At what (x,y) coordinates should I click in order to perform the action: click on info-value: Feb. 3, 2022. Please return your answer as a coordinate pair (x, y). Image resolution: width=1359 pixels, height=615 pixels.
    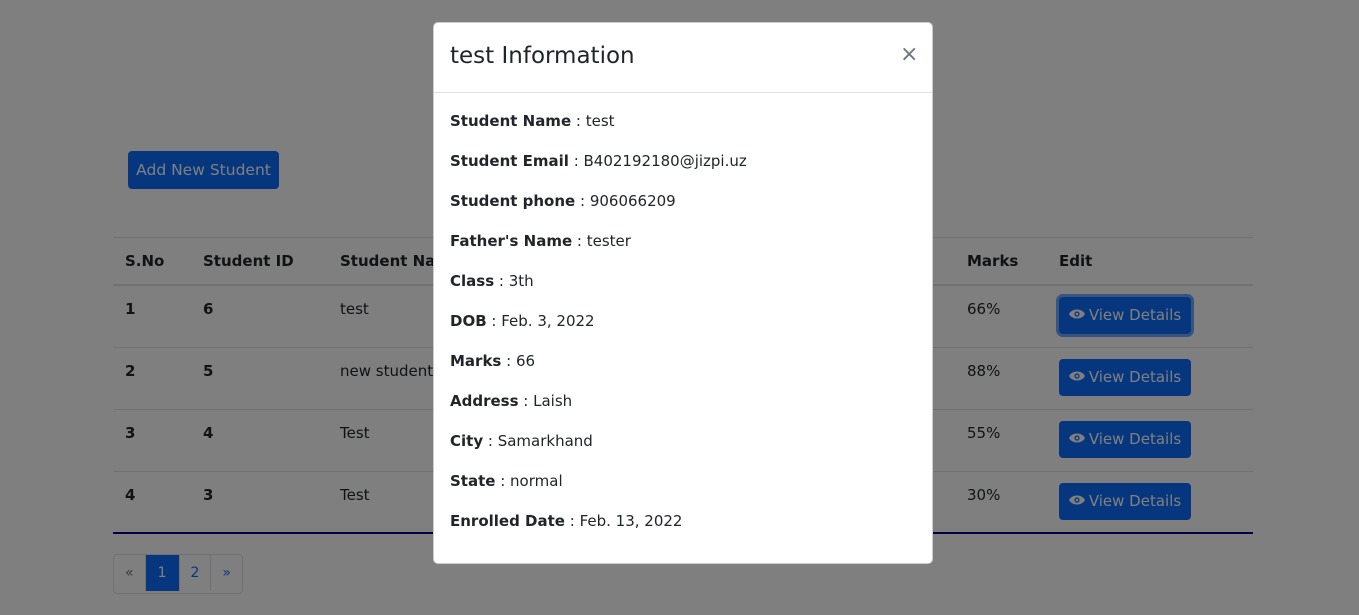
    Looking at the image, I should click on (548, 321).